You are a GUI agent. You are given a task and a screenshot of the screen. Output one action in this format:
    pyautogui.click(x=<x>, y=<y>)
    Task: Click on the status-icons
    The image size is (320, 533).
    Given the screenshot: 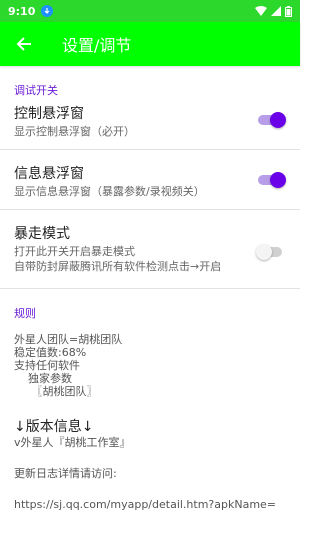 What is the action you would take?
    pyautogui.click(x=273, y=11)
    